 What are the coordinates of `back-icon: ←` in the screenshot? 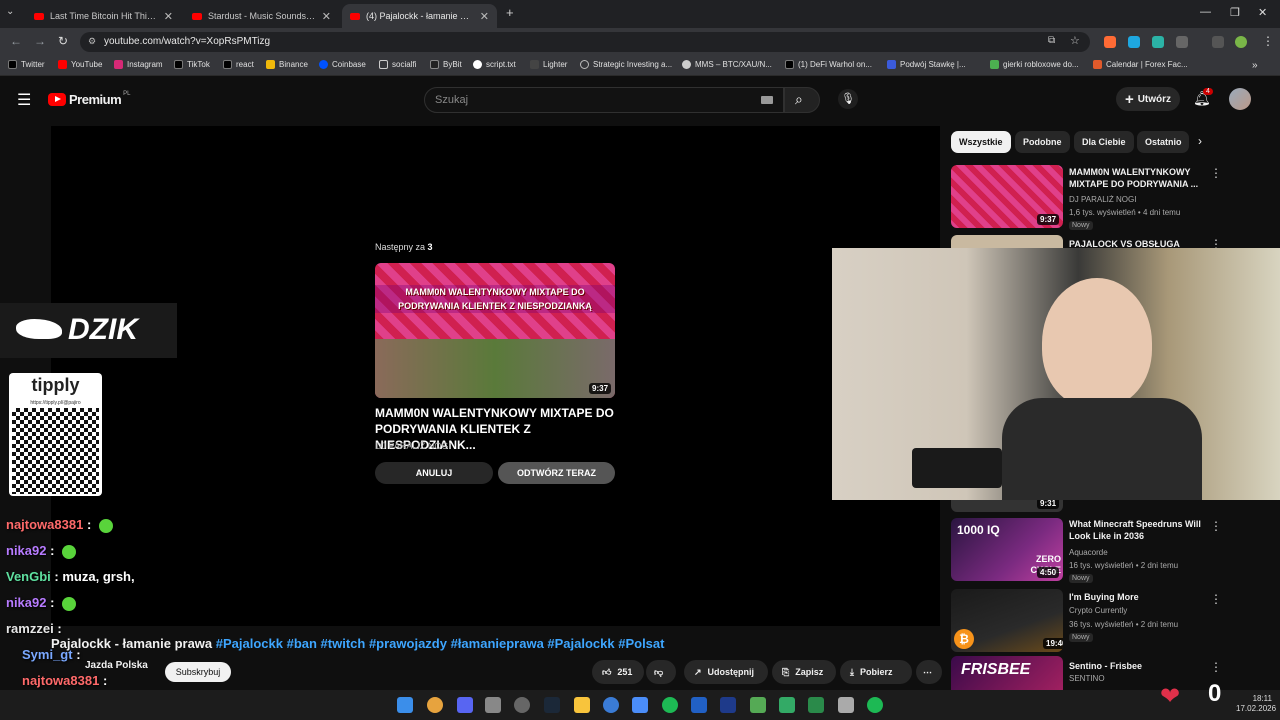 It's located at (16, 41).